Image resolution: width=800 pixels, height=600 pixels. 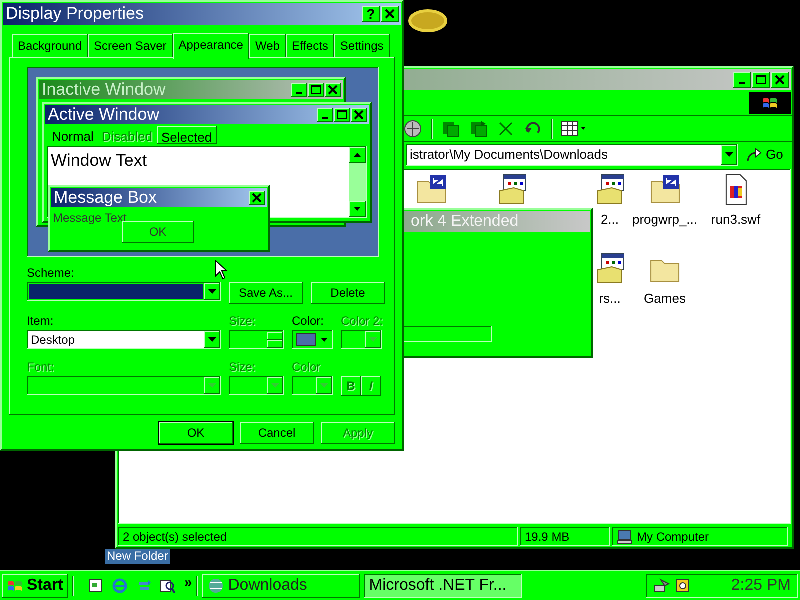 I want to click on dialog-button: Cancel, so click(x=277, y=433).